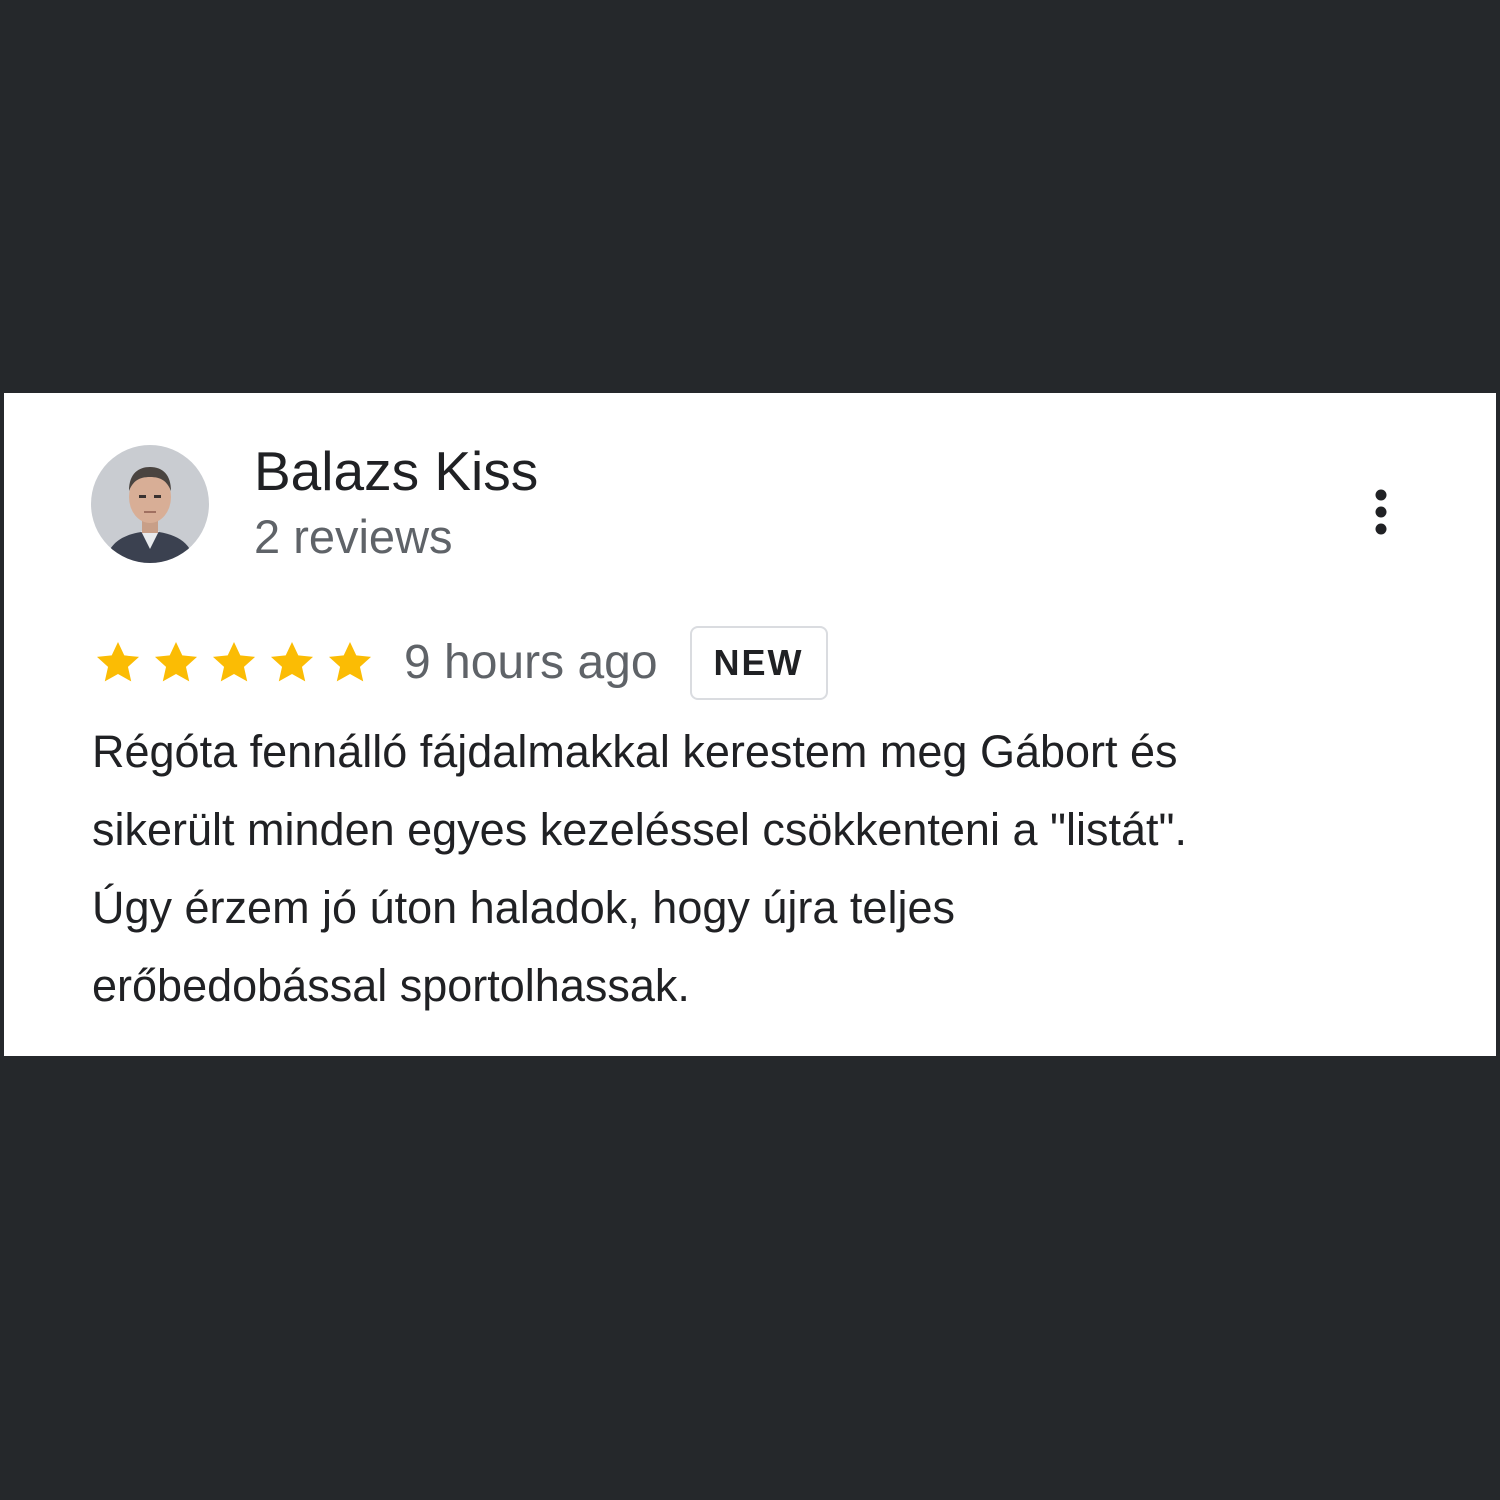  What do you see at coordinates (396, 471) in the screenshot?
I see `author-name: Balazs Kiss` at bounding box center [396, 471].